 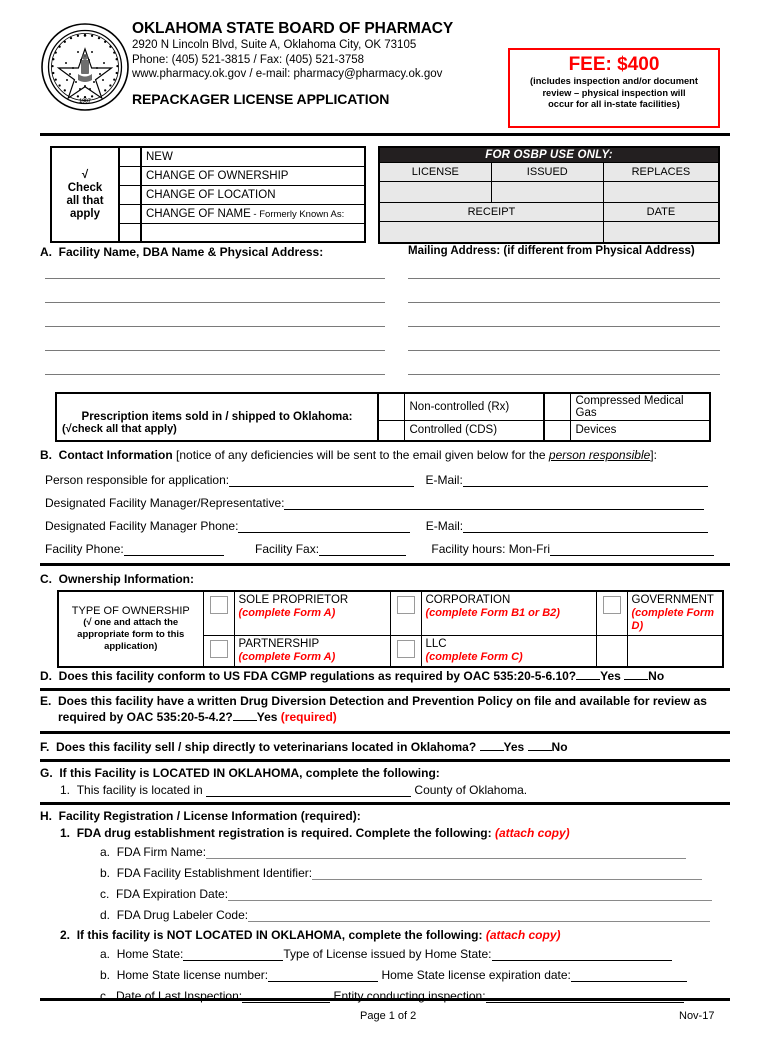 I want to click on empty-checkbox-cell, so click(x=611, y=651).